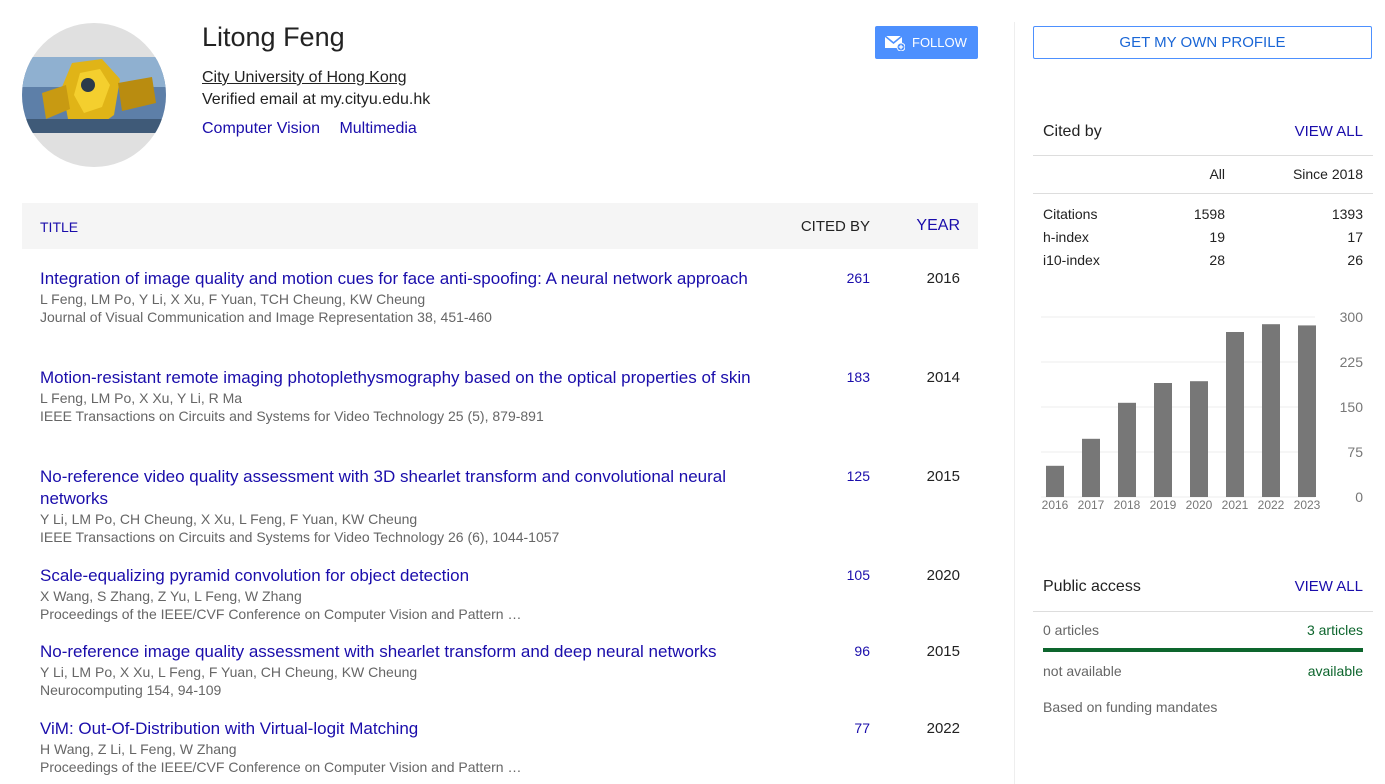 This screenshot has height=784, width=1385. What do you see at coordinates (377, 128) in the screenshot?
I see `interest-link-multimedia: Multimedia` at bounding box center [377, 128].